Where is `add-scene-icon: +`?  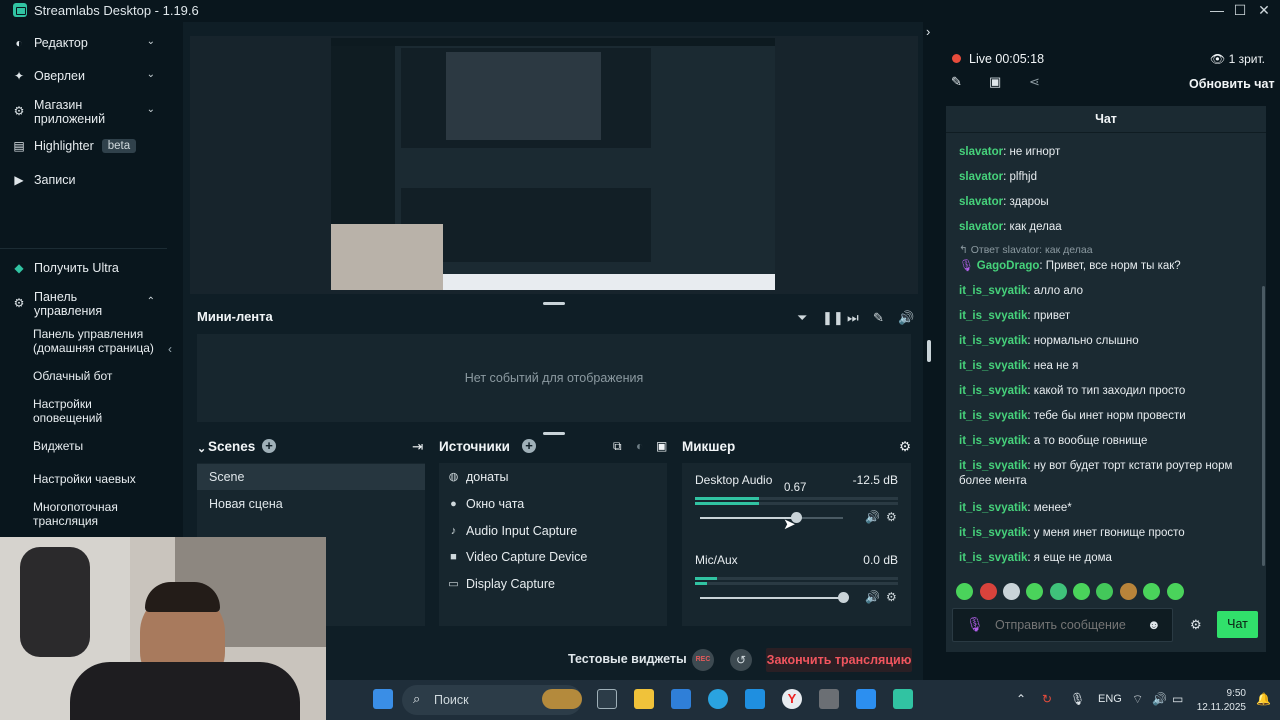
add-scene-icon: + is located at coordinates (269, 446).